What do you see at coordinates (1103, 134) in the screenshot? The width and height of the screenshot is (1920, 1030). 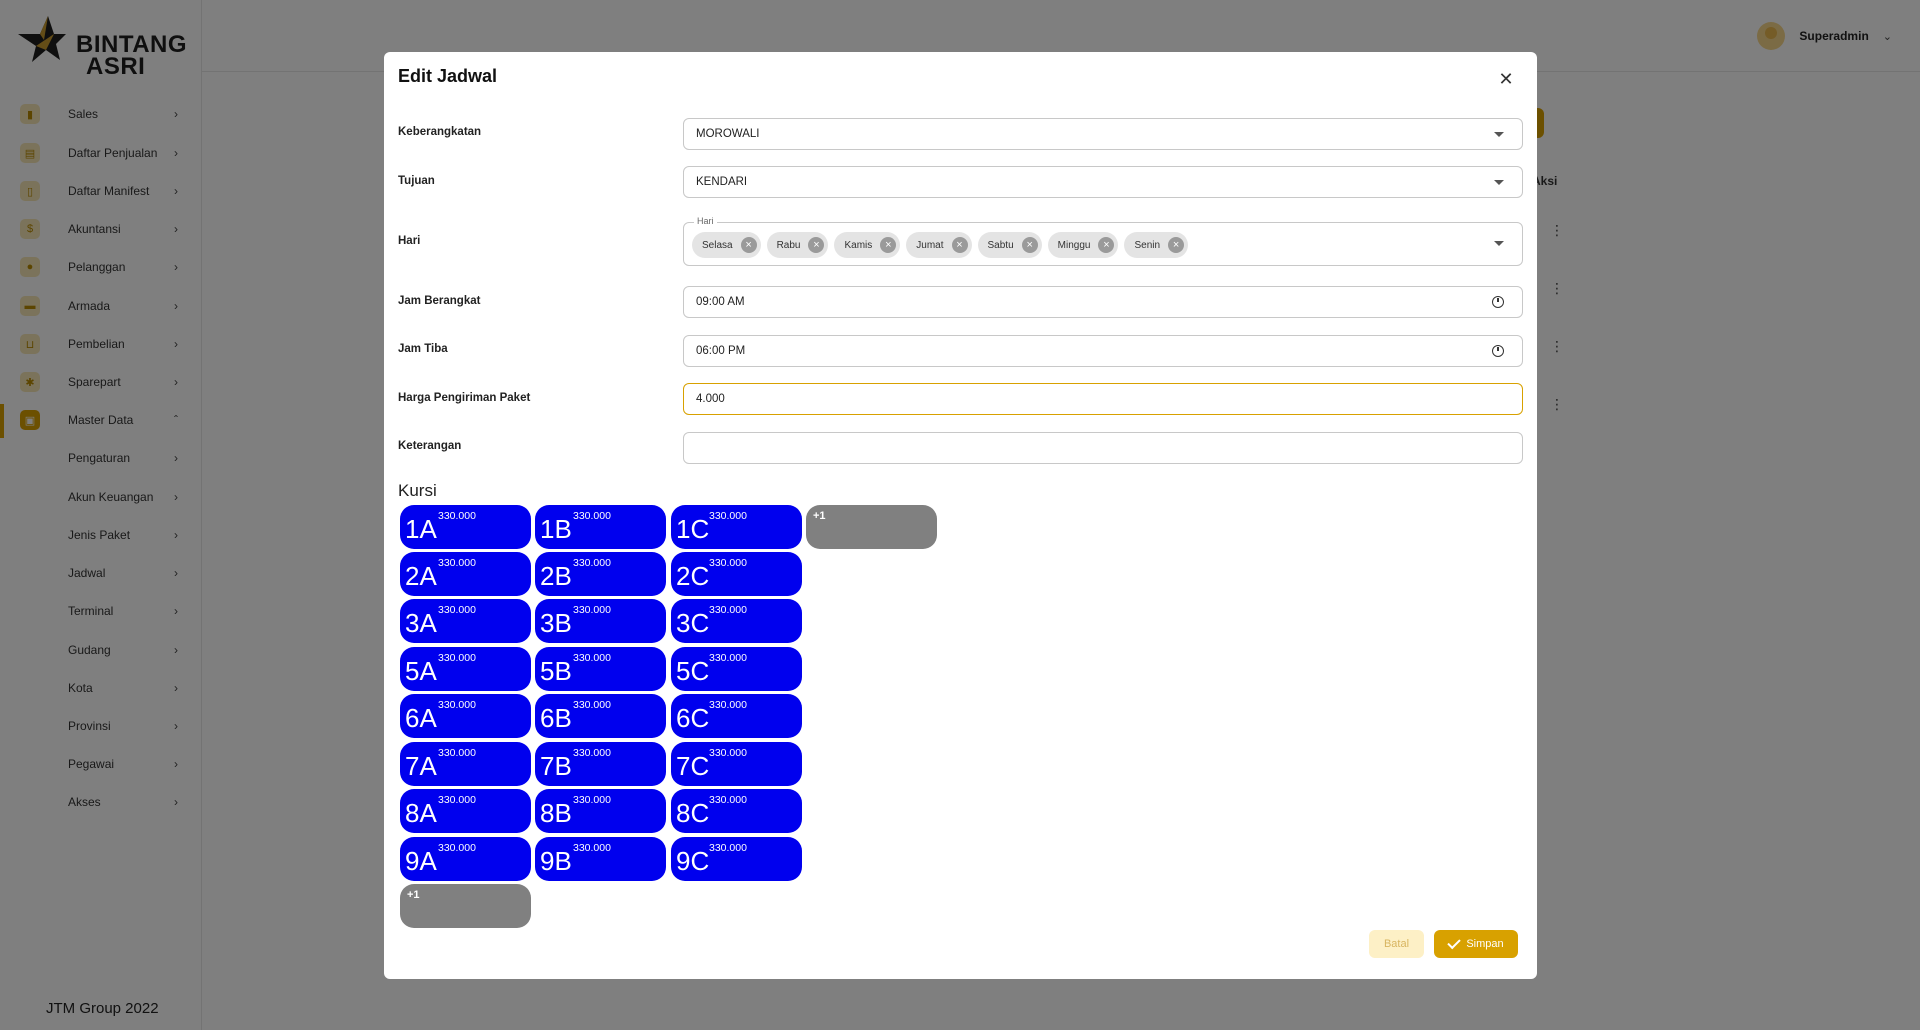 I see `keberangkatan-select: MOROWALI` at bounding box center [1103, 134].